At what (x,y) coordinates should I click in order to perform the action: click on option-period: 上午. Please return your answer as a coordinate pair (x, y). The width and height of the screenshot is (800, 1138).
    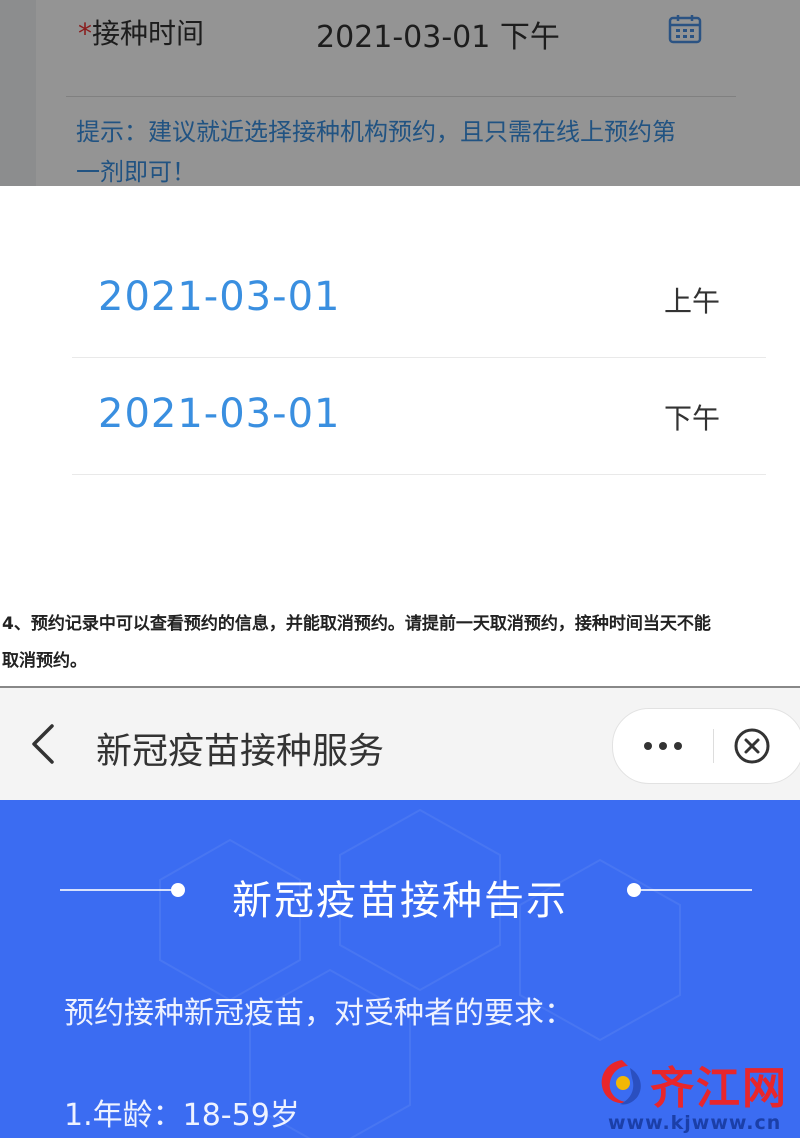
    Looking at the image, I should click on (691, 301).